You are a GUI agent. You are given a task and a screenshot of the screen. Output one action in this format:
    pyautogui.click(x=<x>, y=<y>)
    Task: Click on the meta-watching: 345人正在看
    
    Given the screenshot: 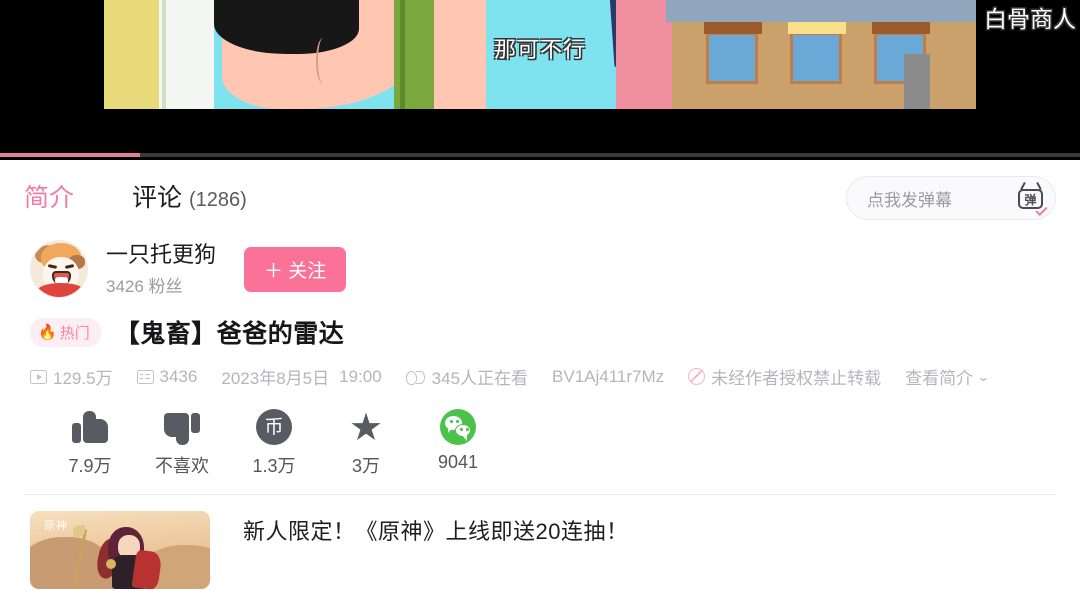 What is the action you would take?
    pyautogui.click(x=467, y=376)
    